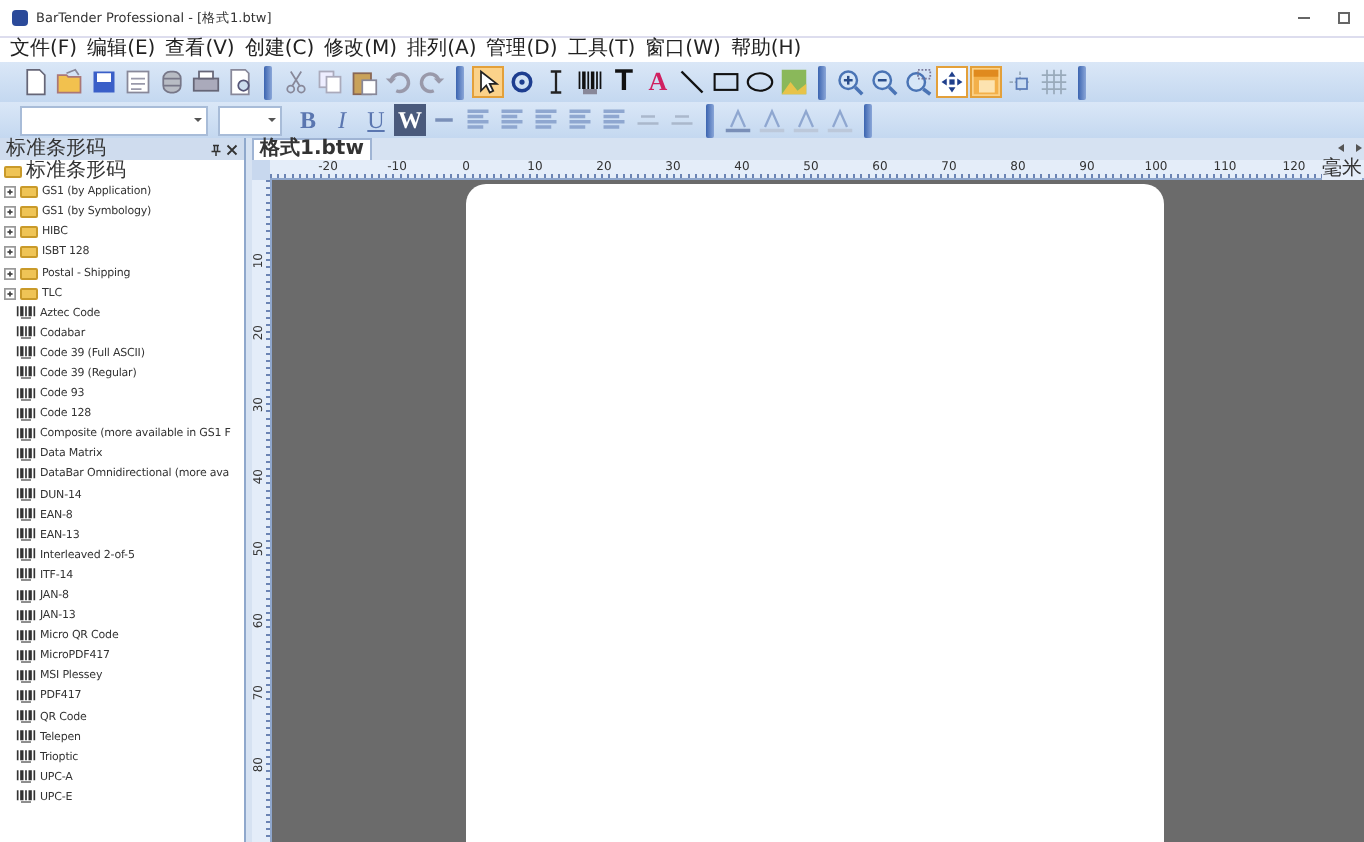 The width and height of the screenshot is (1364, 842). Describe the element at coordinates (104, 82) in the screenshot. I see `save-tool-icon` at that location.